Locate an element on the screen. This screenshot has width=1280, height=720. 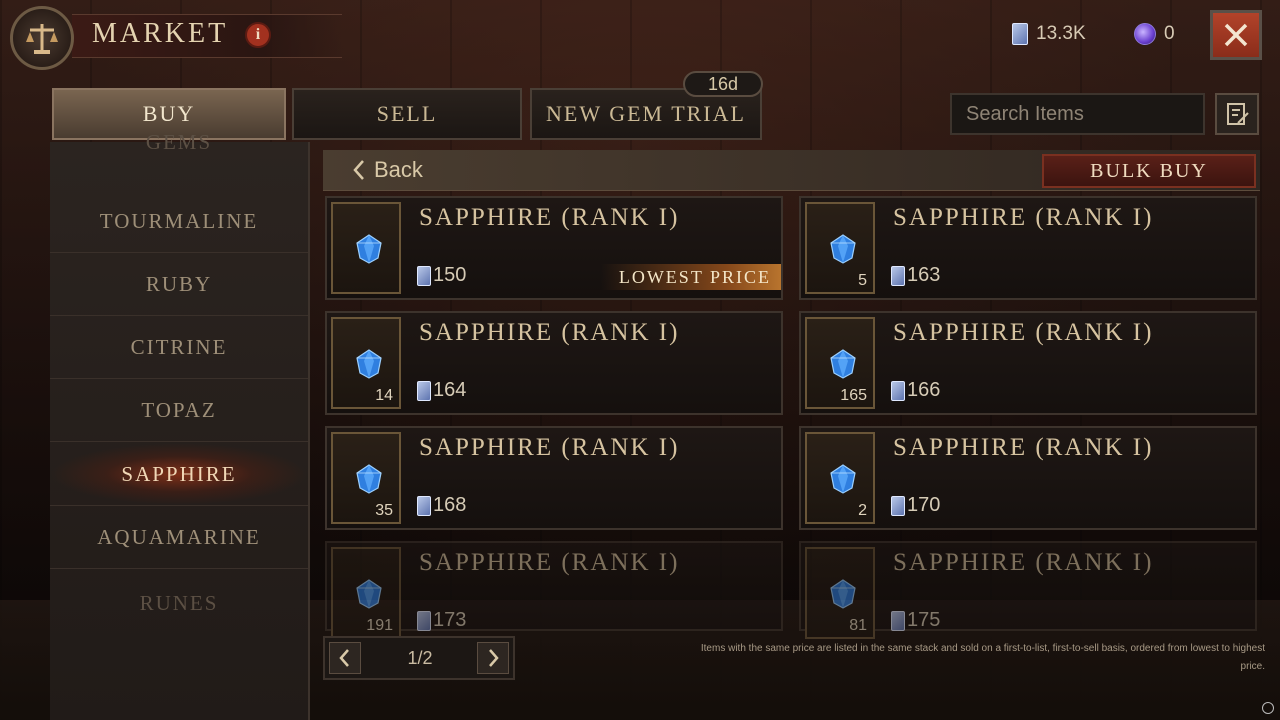
item-price: 163 is located at coordinates (915, 275).